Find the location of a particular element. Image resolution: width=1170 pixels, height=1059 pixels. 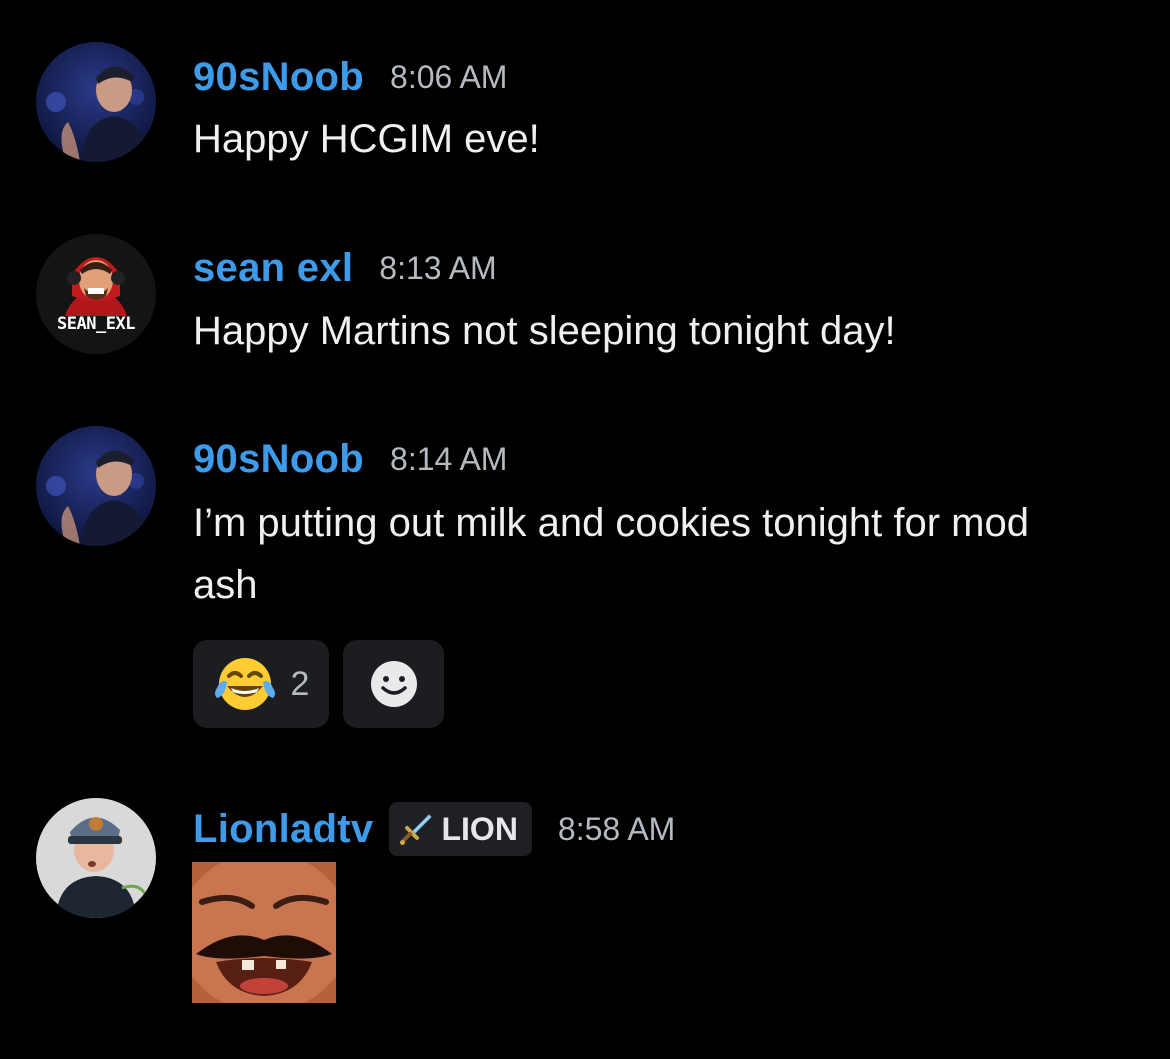

image-attachment is located at coordinates (264, 932).